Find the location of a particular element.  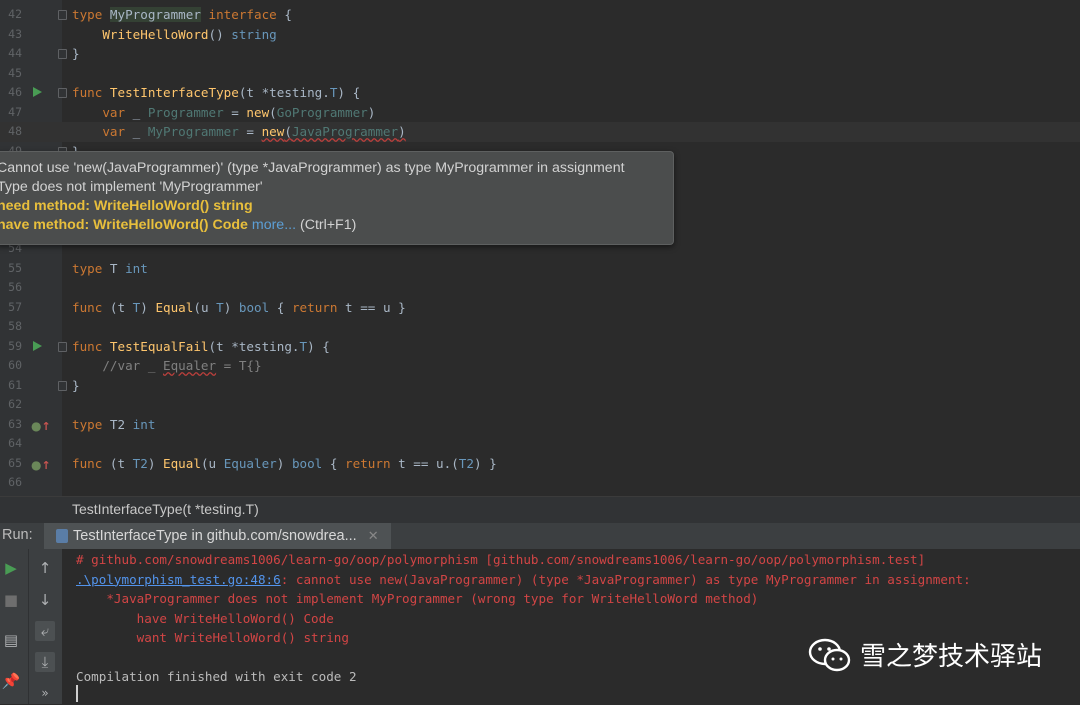

scroll-to-end-icon: ⤓ is located at coordinates (45, 662).